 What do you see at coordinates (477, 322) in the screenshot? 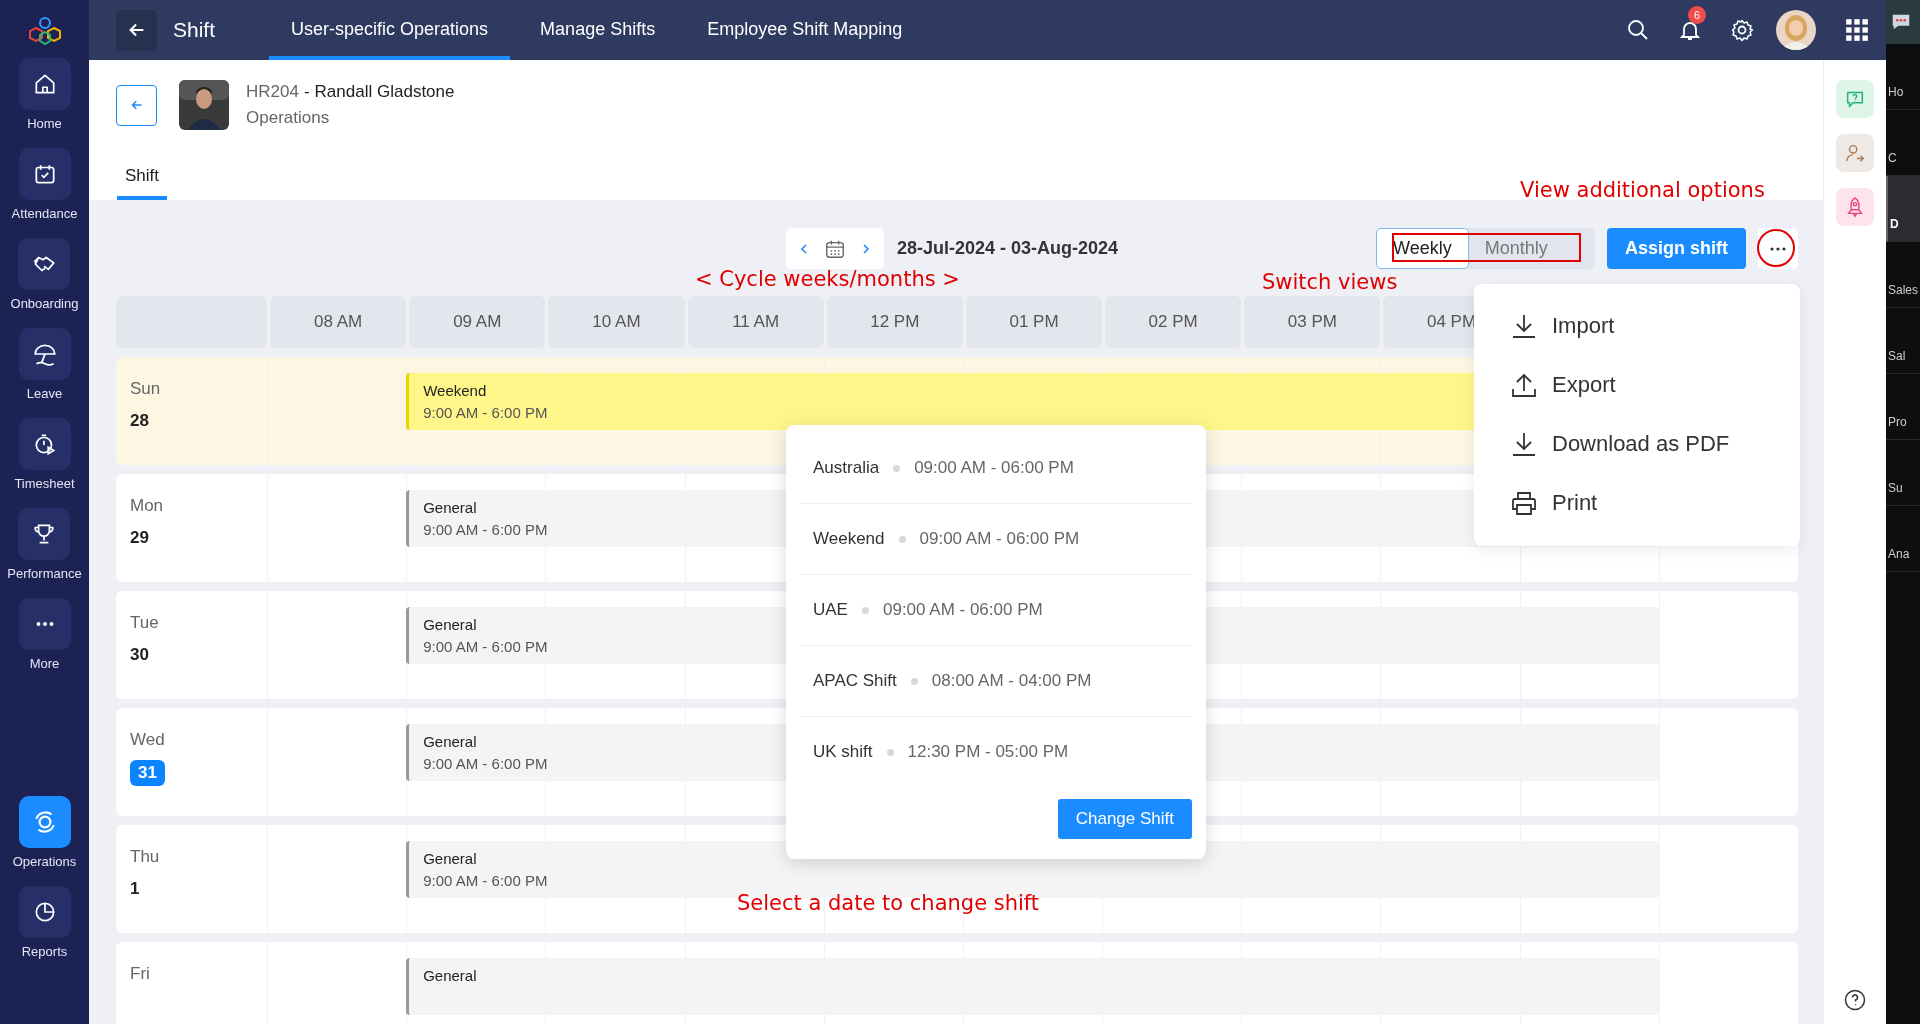
I see `hour-header: 09 AM` at bounding box center [477, 322].